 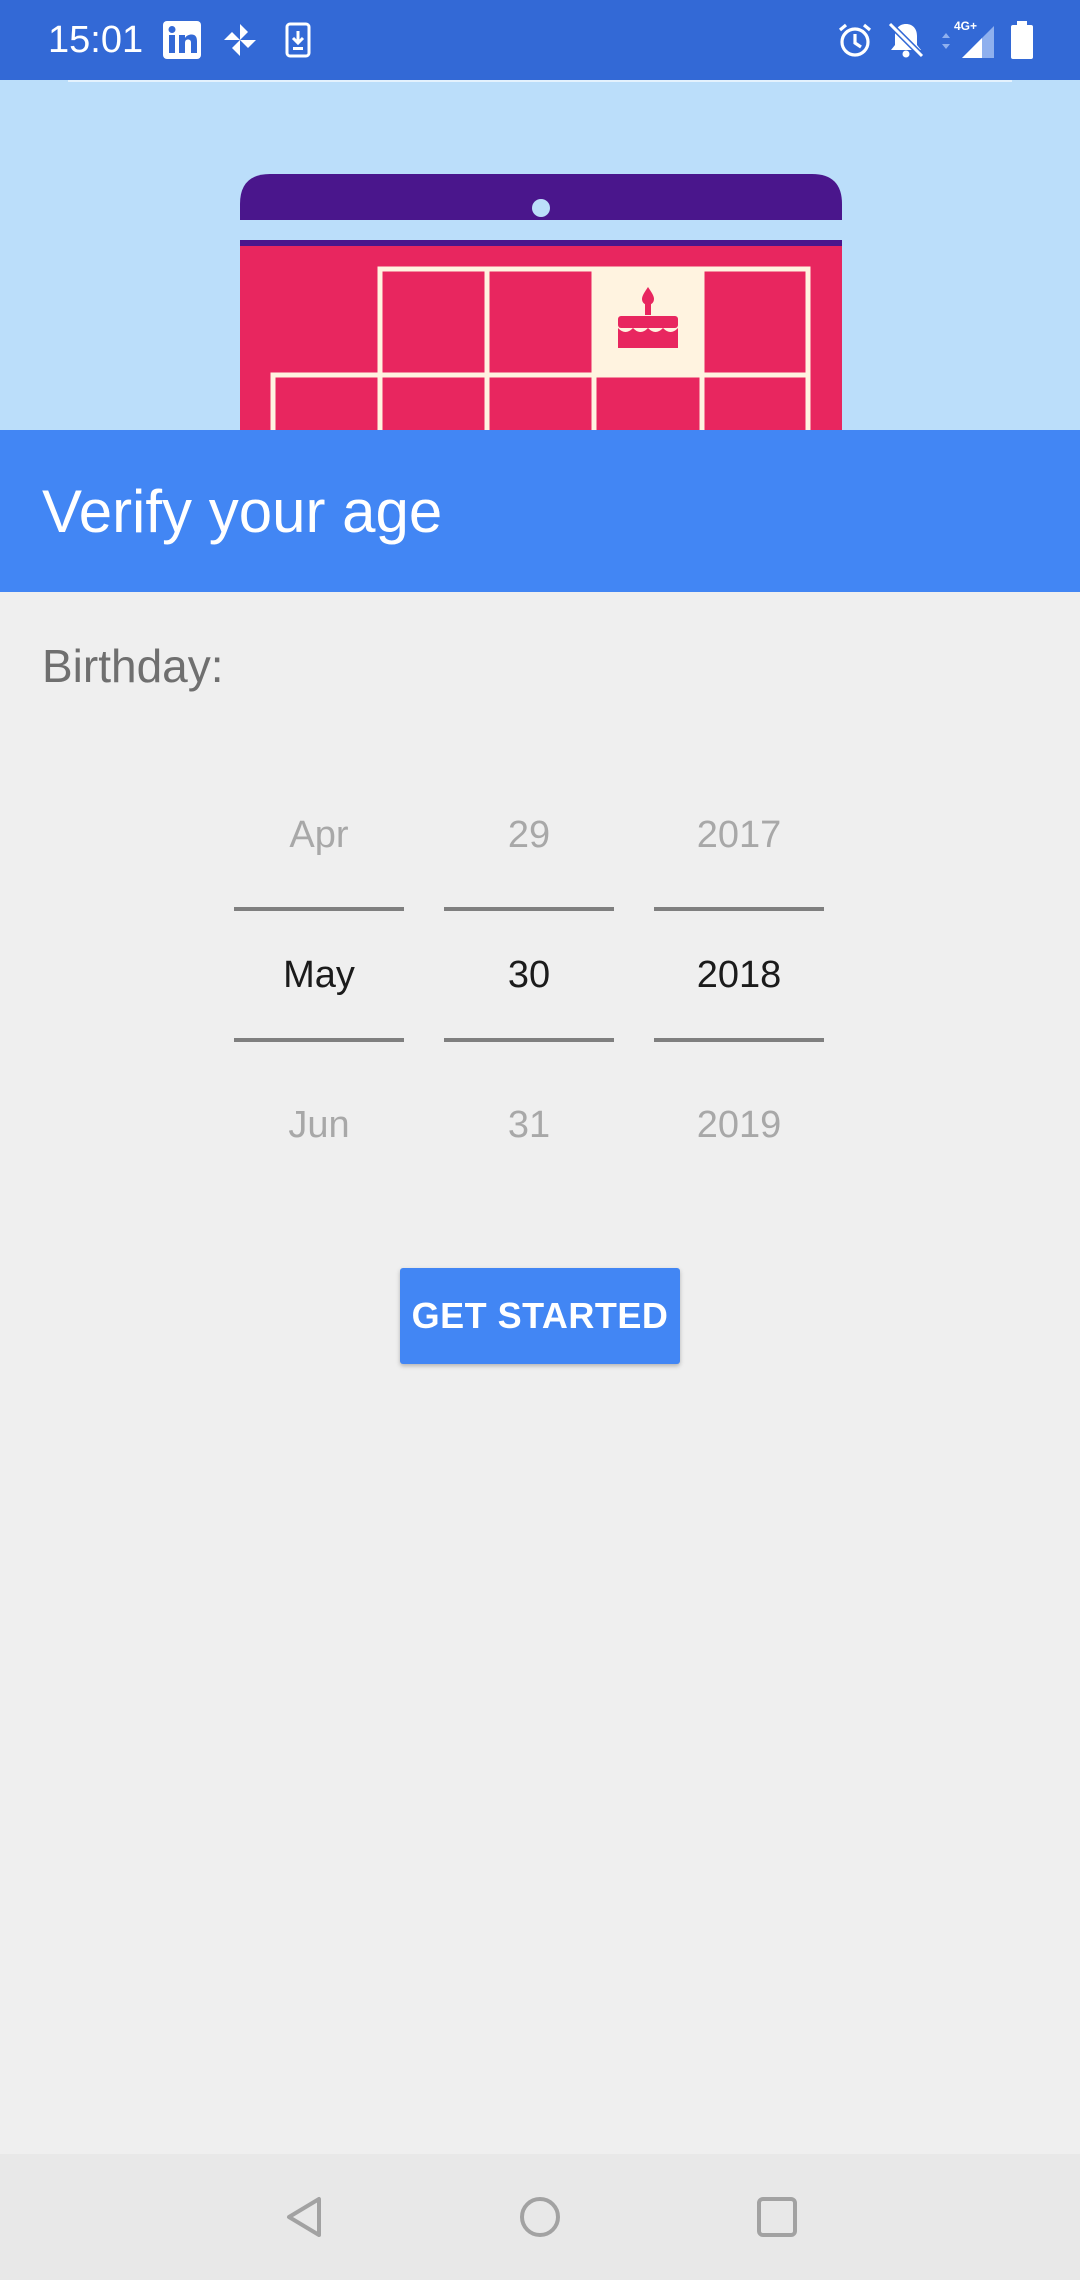 I want to click on day-selected-value: 30, so click(x=529, y=975).